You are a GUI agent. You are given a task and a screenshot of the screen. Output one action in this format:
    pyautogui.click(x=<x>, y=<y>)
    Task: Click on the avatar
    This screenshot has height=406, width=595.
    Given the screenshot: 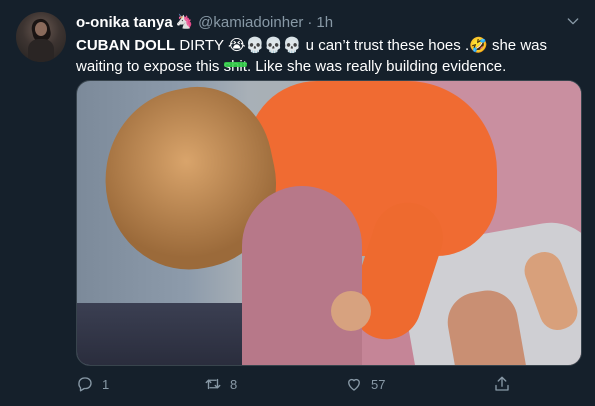 What is the action you would take?
    pyautogui.click(x=41, y=37)
    